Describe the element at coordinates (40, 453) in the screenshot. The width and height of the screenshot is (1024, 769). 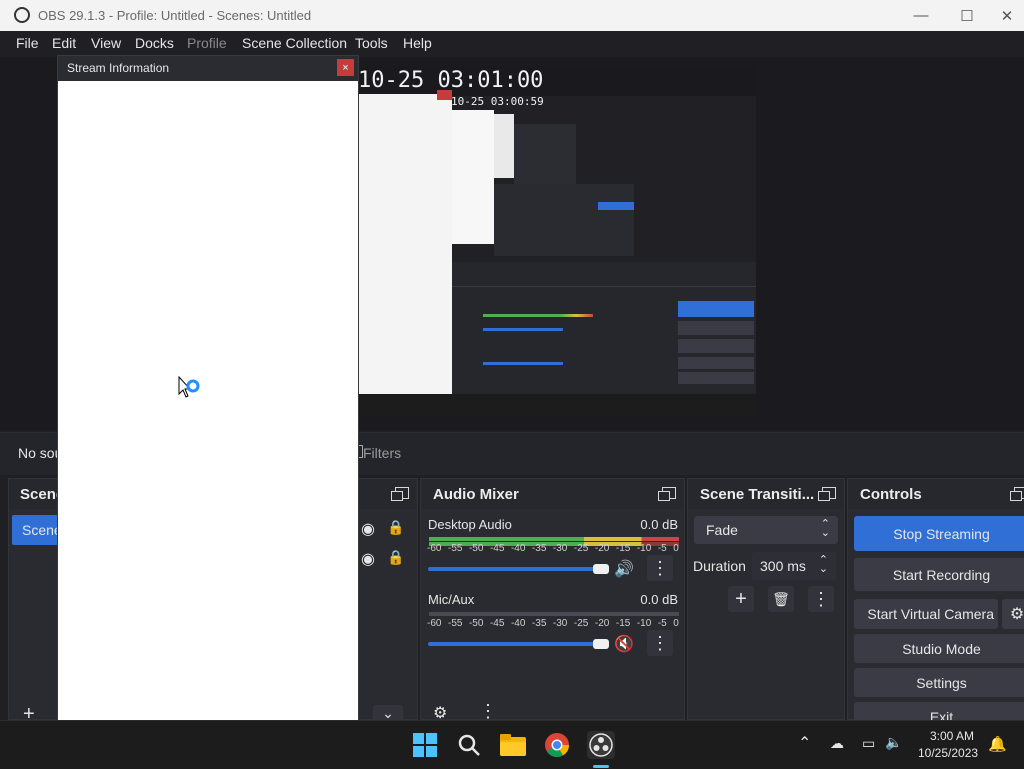
I see `no-source-label: No sou` at that location.